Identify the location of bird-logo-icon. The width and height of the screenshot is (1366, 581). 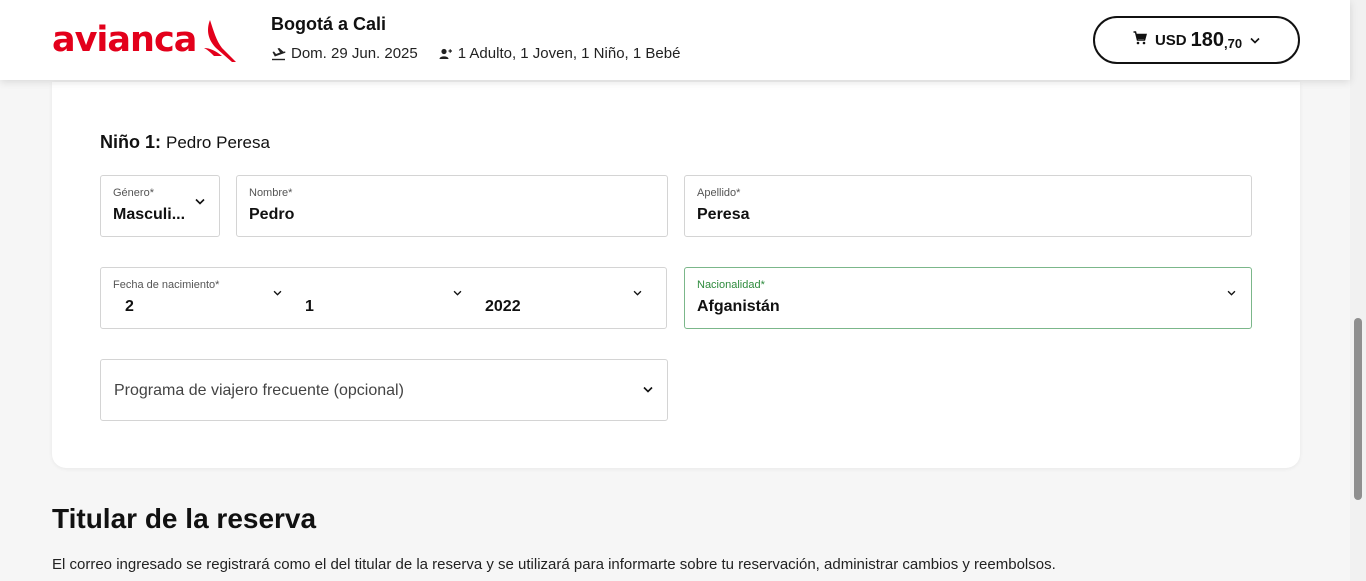
(220, 43).